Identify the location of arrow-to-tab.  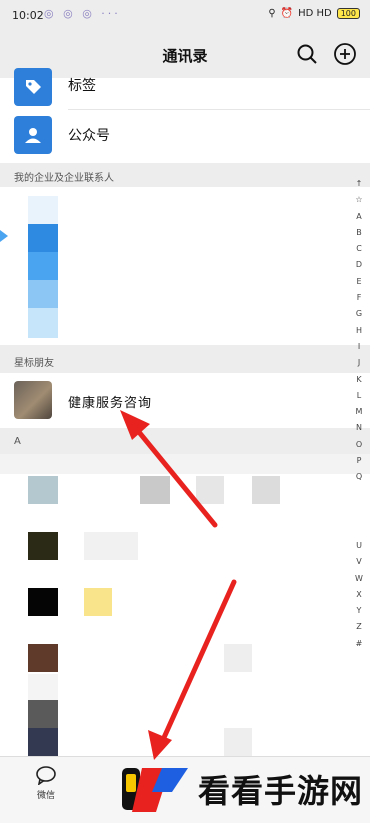
(198, 662).